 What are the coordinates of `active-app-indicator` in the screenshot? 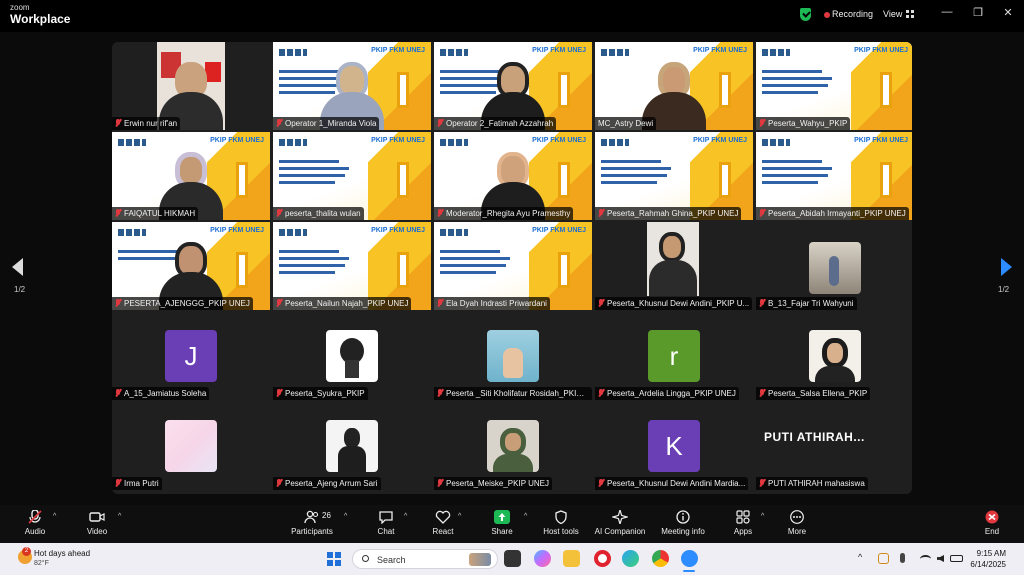 It's located at (689, 571).